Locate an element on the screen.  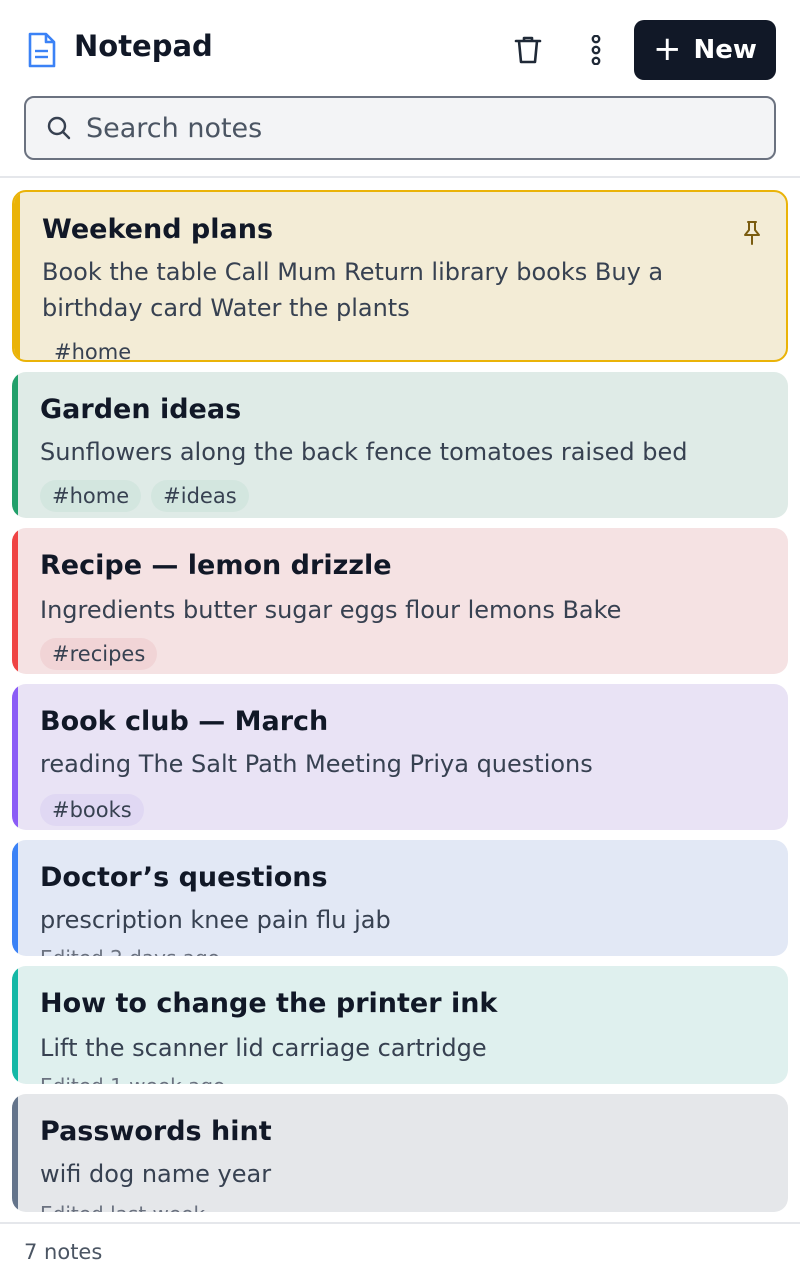
note-title: Book club — March is located at coordinates (184, 721).